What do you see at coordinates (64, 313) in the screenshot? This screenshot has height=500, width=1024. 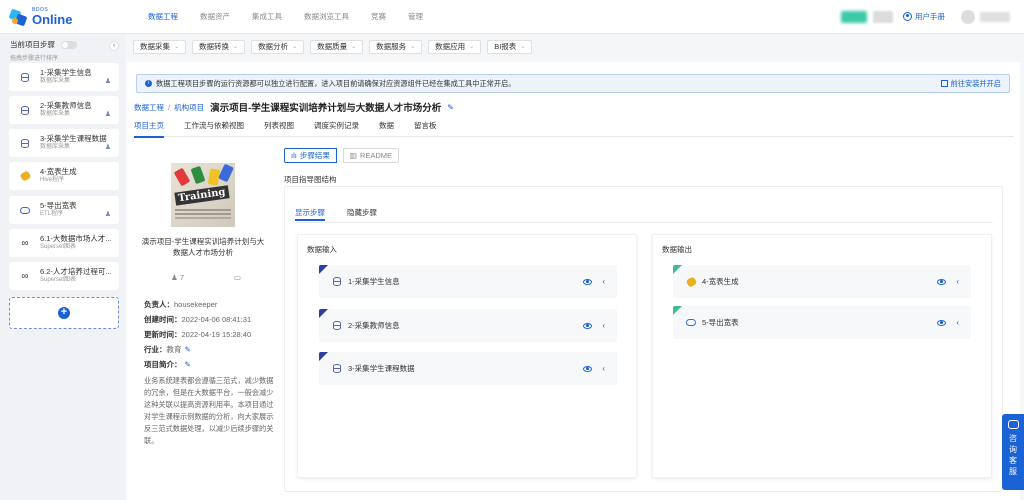 I see `add-step-button: +` at bounding box center [64, 313].